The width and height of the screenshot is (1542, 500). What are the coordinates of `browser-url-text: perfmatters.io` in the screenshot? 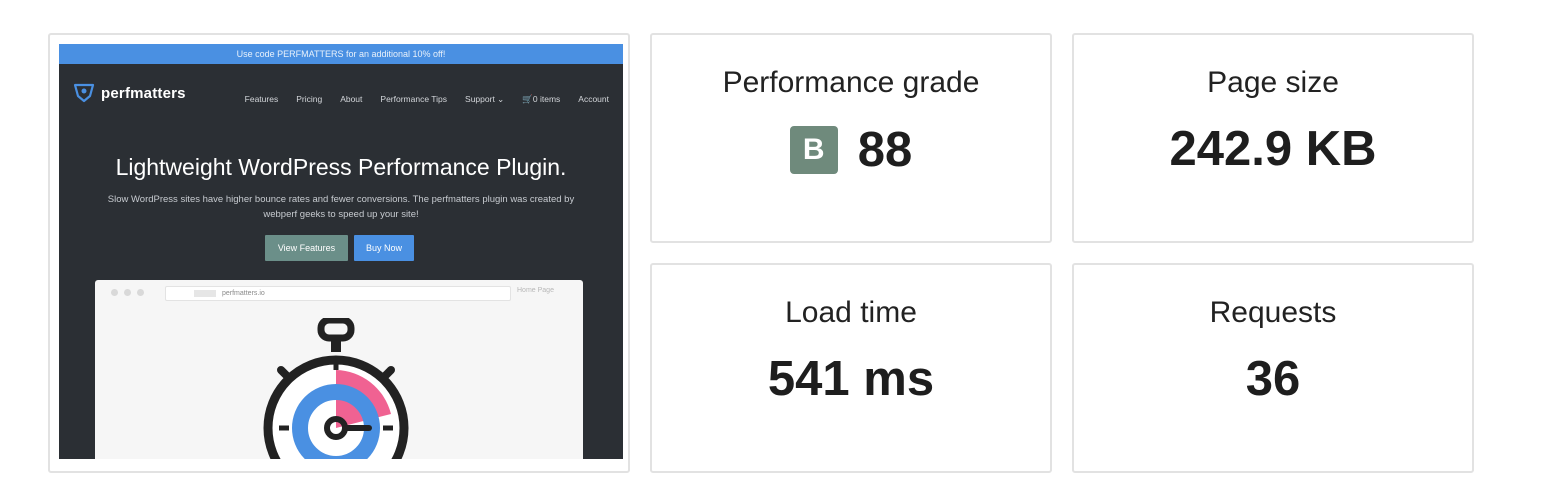 It's located at (243, 293).